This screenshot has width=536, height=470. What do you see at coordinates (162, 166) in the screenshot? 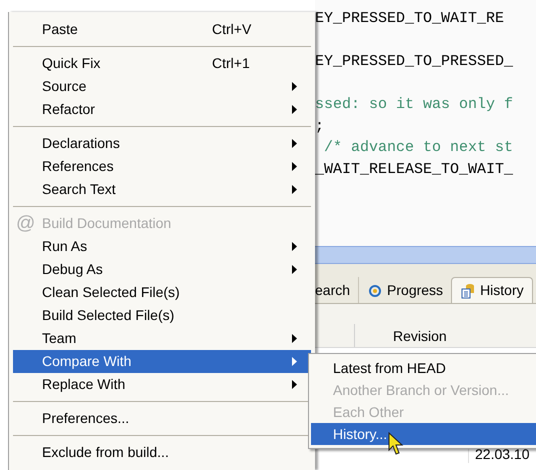
I see `menu-item: References` at bounding box center [162, 166].